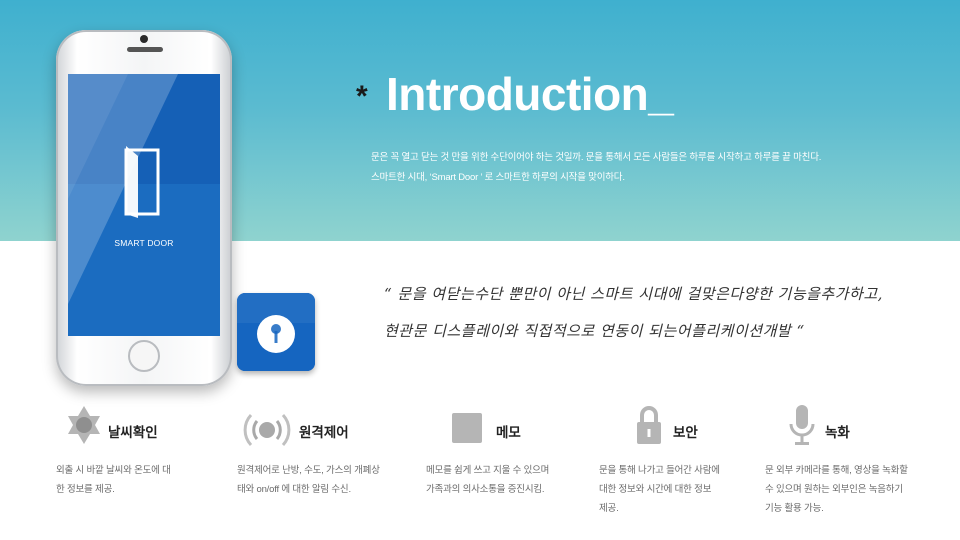  Describe the element at coordinates (133, 432) in the screenshot. I see `feature-title: 날씨확인` at that location.